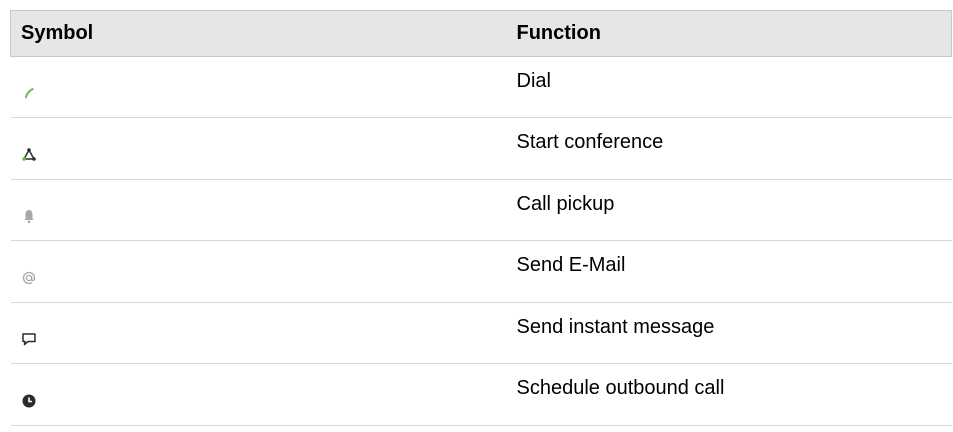 The image size is (953, 432). Describe the element at coordinates (258, 33) in the screenshot. I see `symbol-column-header: Symbol` at that location.